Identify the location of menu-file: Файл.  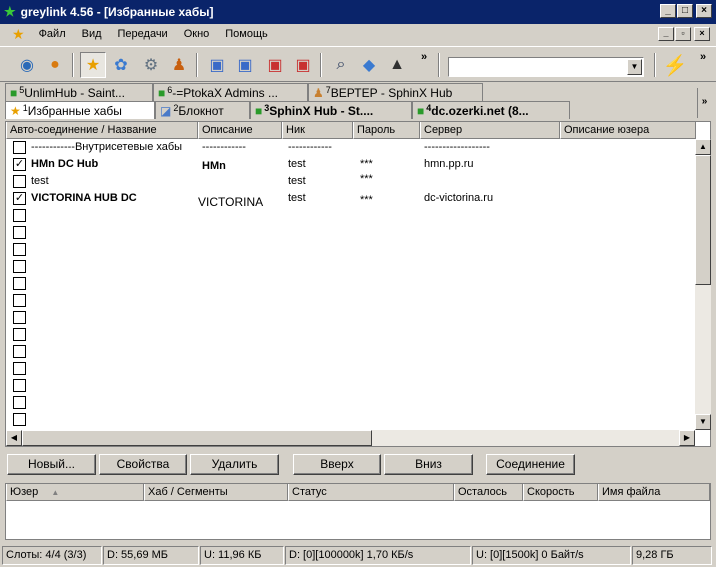
(52, 34).